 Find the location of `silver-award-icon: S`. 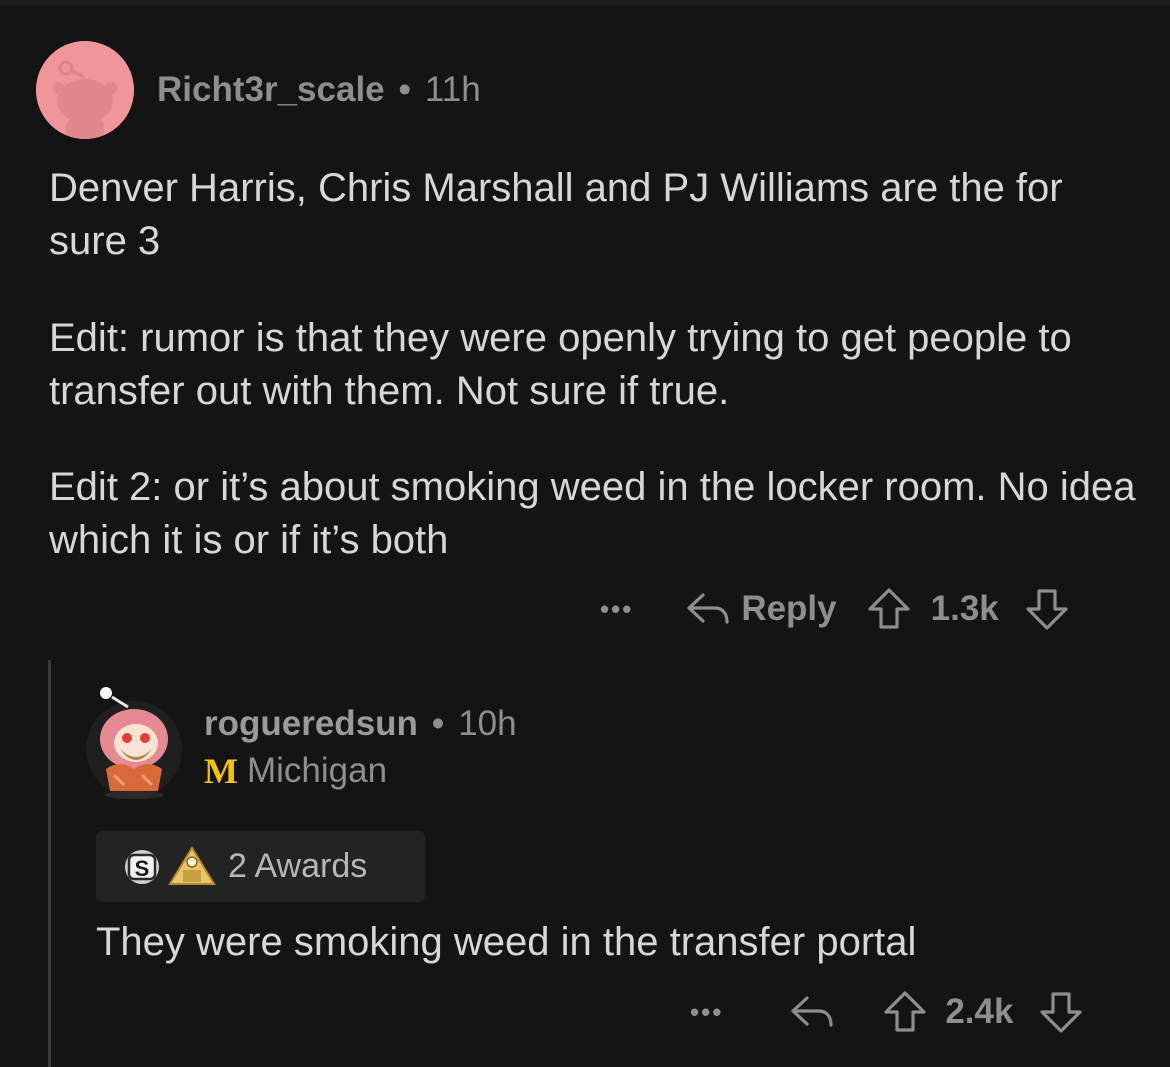

silver-award-icon: S is located at coordinates (142, 866).